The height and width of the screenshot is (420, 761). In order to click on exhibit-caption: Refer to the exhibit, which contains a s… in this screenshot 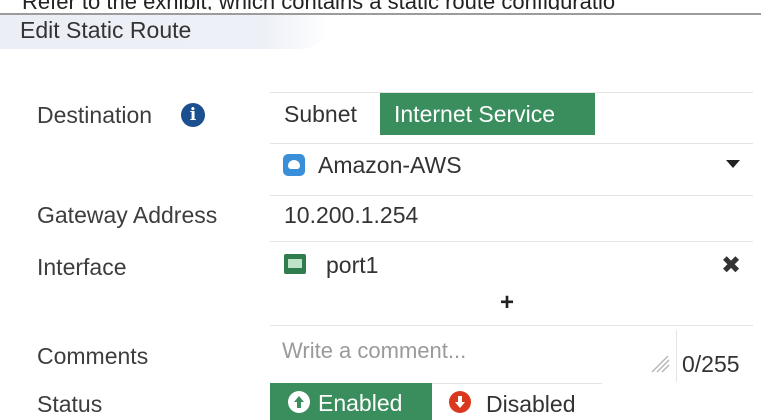, I will do `click(380, 5)`.